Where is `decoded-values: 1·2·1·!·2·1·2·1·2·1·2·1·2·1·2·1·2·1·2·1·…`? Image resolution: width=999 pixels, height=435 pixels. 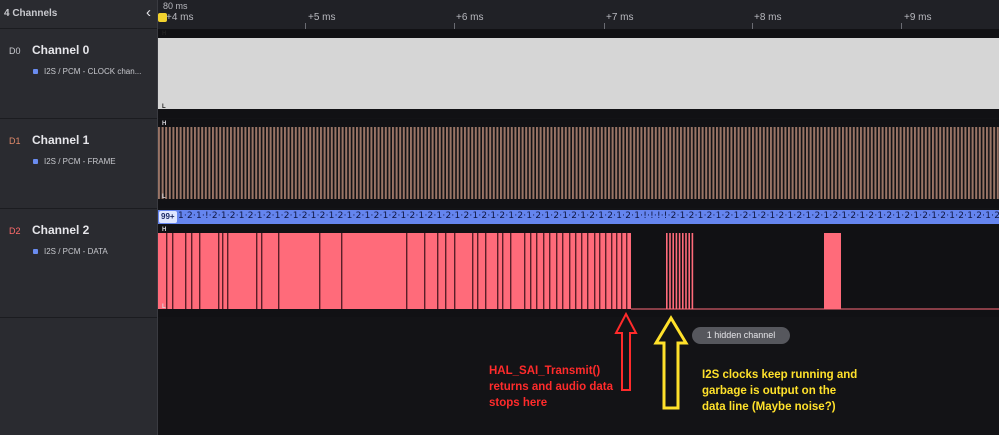
decoded-values: 1·2·1·!·2·1·2·1·2·1·2·1·2·1·2·1·2·1·2·1·… is located at coordinates (588, 216).